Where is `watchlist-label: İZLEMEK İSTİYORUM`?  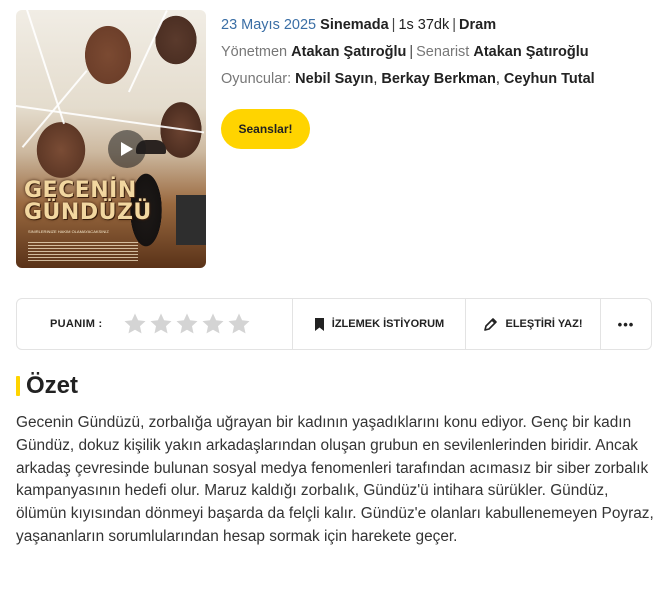 watchlist-label: İZLEMEK İSTİYORUM is located at coordinates (388, 324).